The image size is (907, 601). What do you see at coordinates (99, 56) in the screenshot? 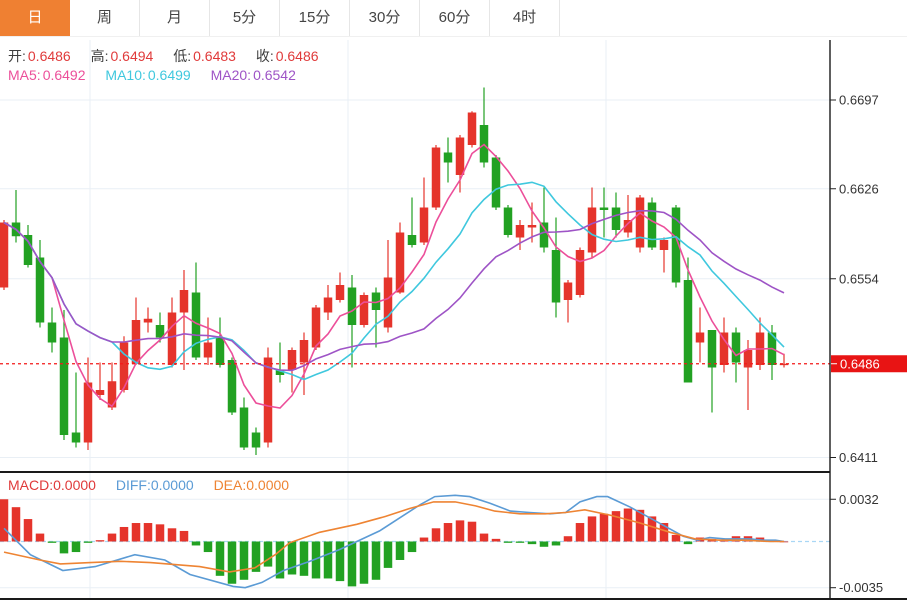
I see `high-label: 高:` at bounding box center [99, 56].